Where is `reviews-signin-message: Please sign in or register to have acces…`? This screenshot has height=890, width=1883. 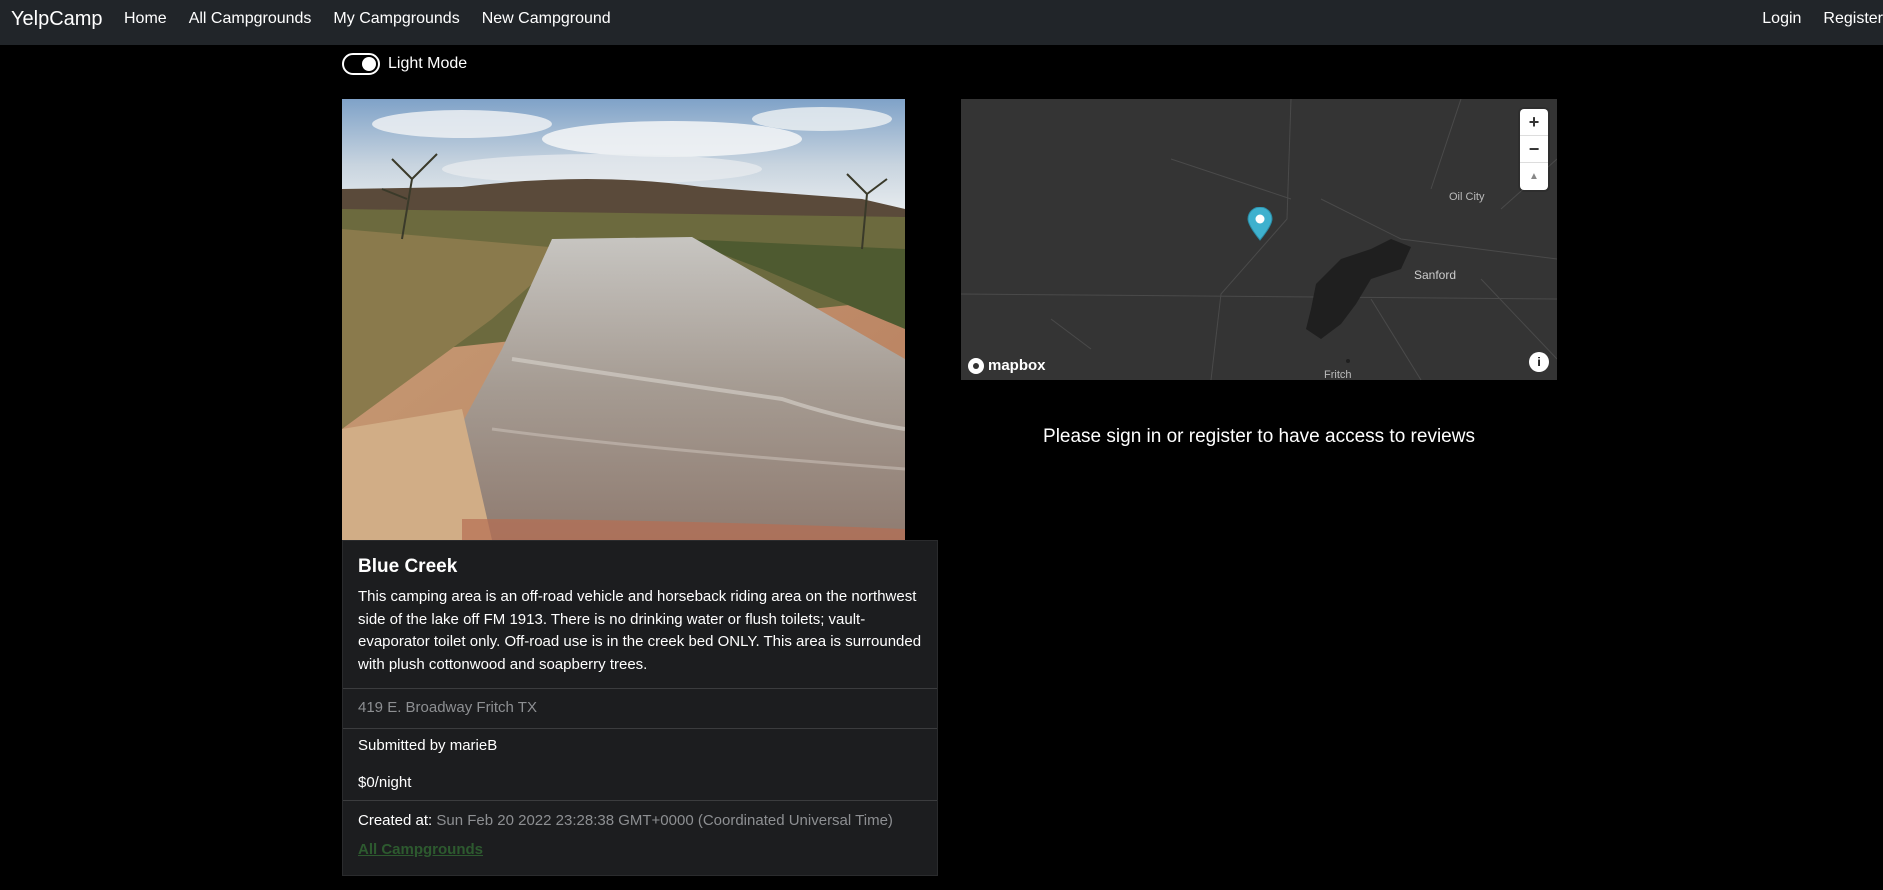 reviews-signin-message: Please sign in or register to have acces… is located at coordinates (1259, 436).